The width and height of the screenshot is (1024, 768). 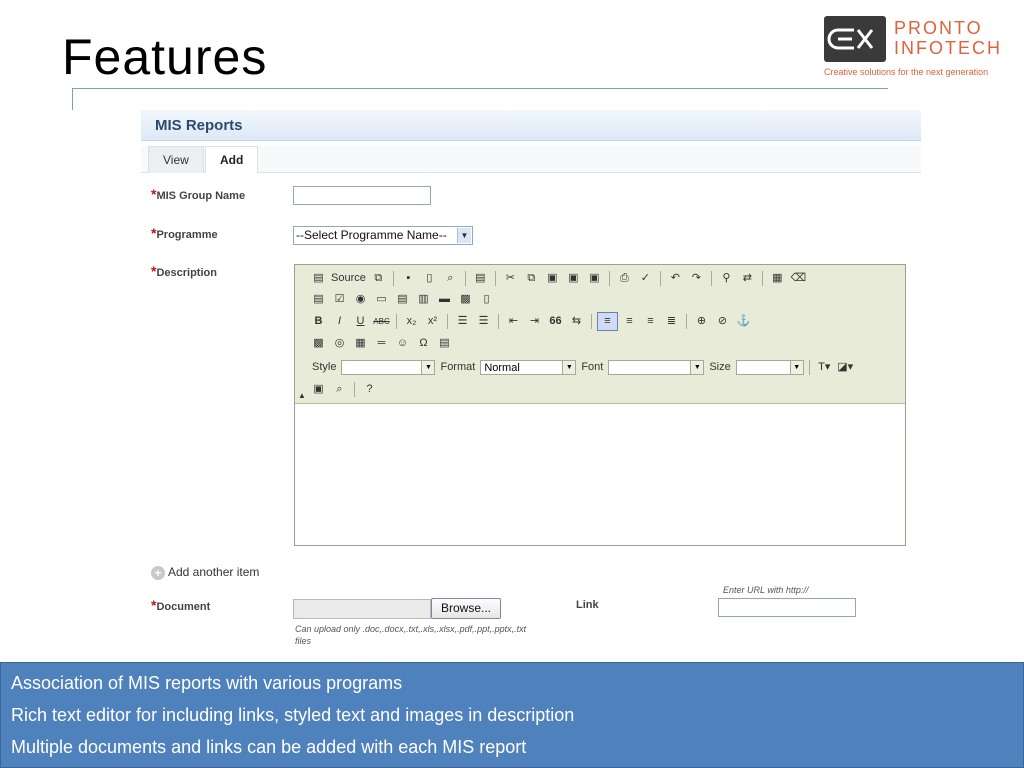 I want to click on toolbar-row-6: ▣ ⌕ ?, so click(x=344, y=389).